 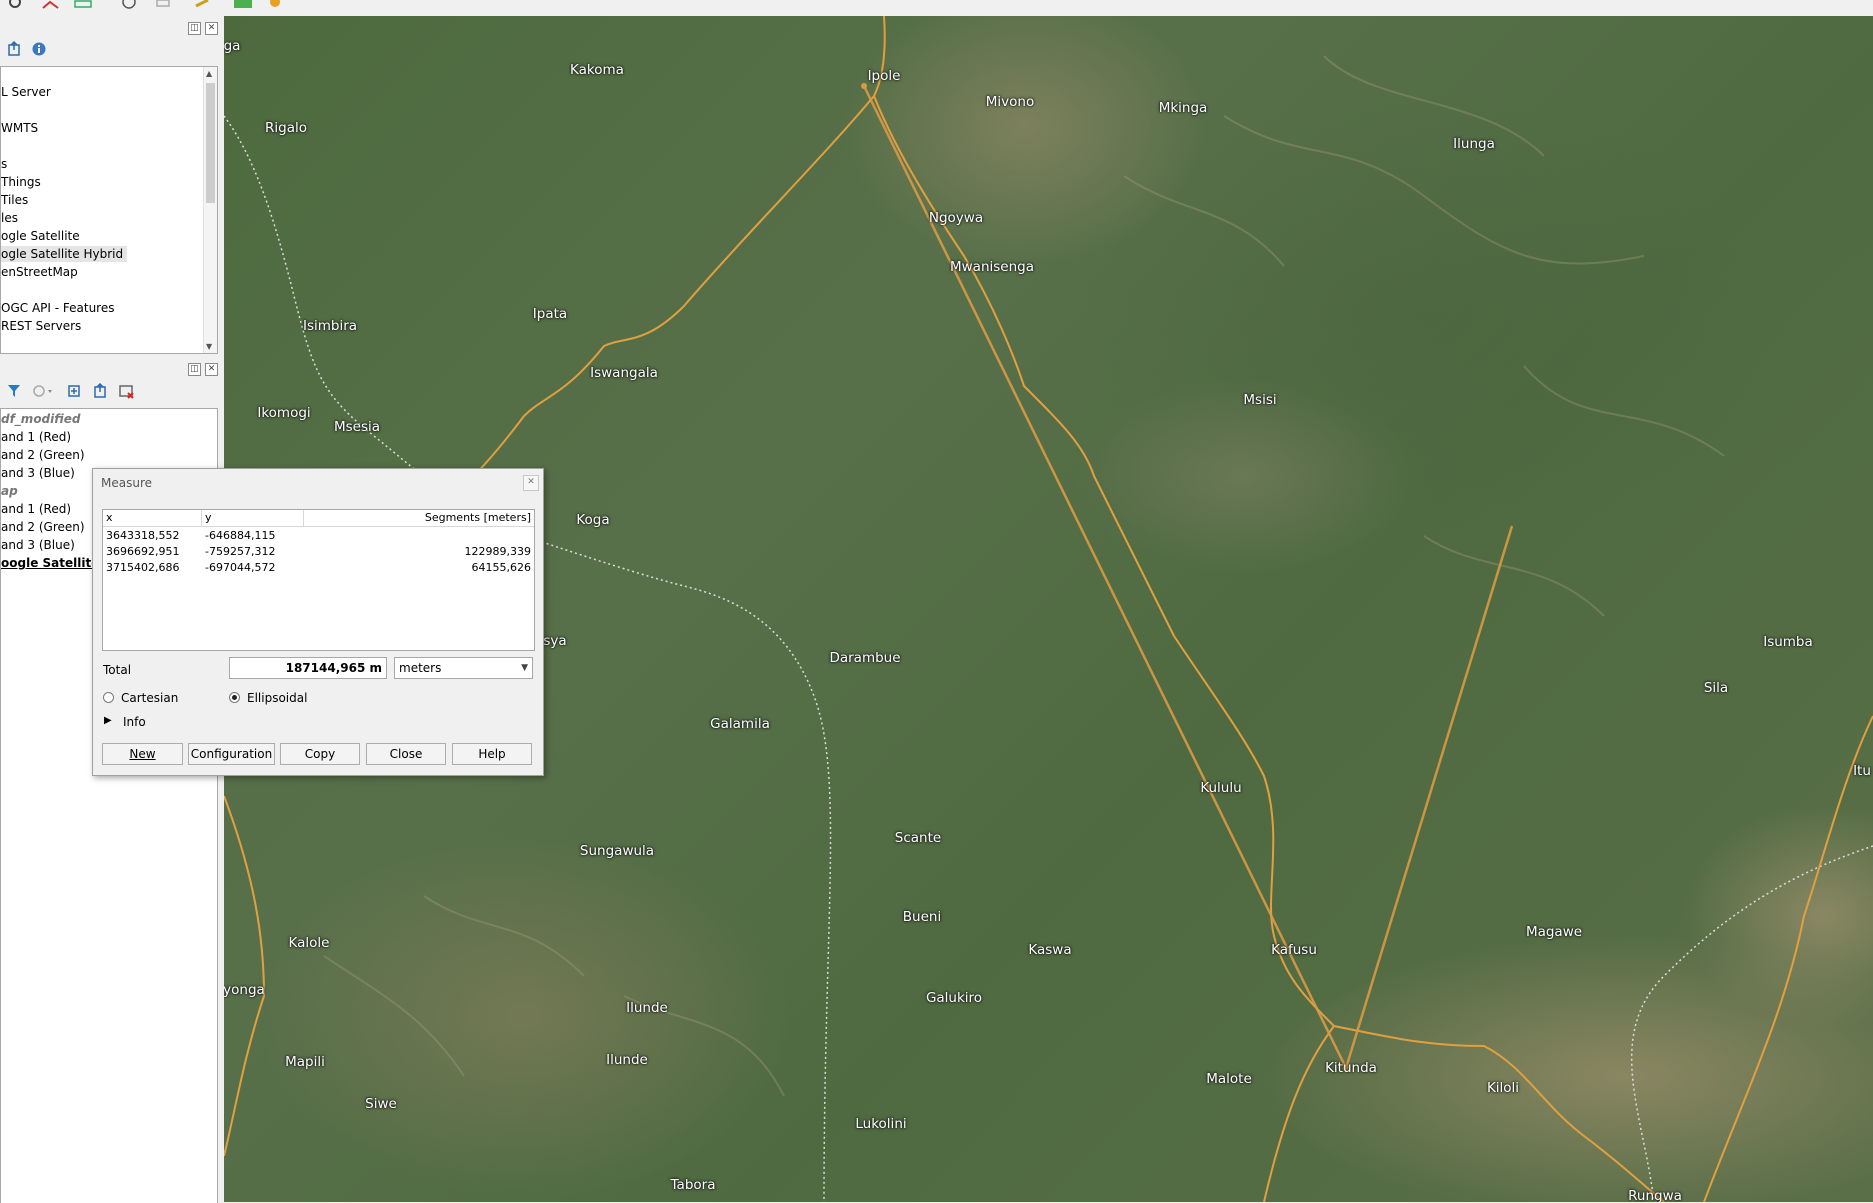 I want to click on digitize-icon, so click(x=51, y=5).